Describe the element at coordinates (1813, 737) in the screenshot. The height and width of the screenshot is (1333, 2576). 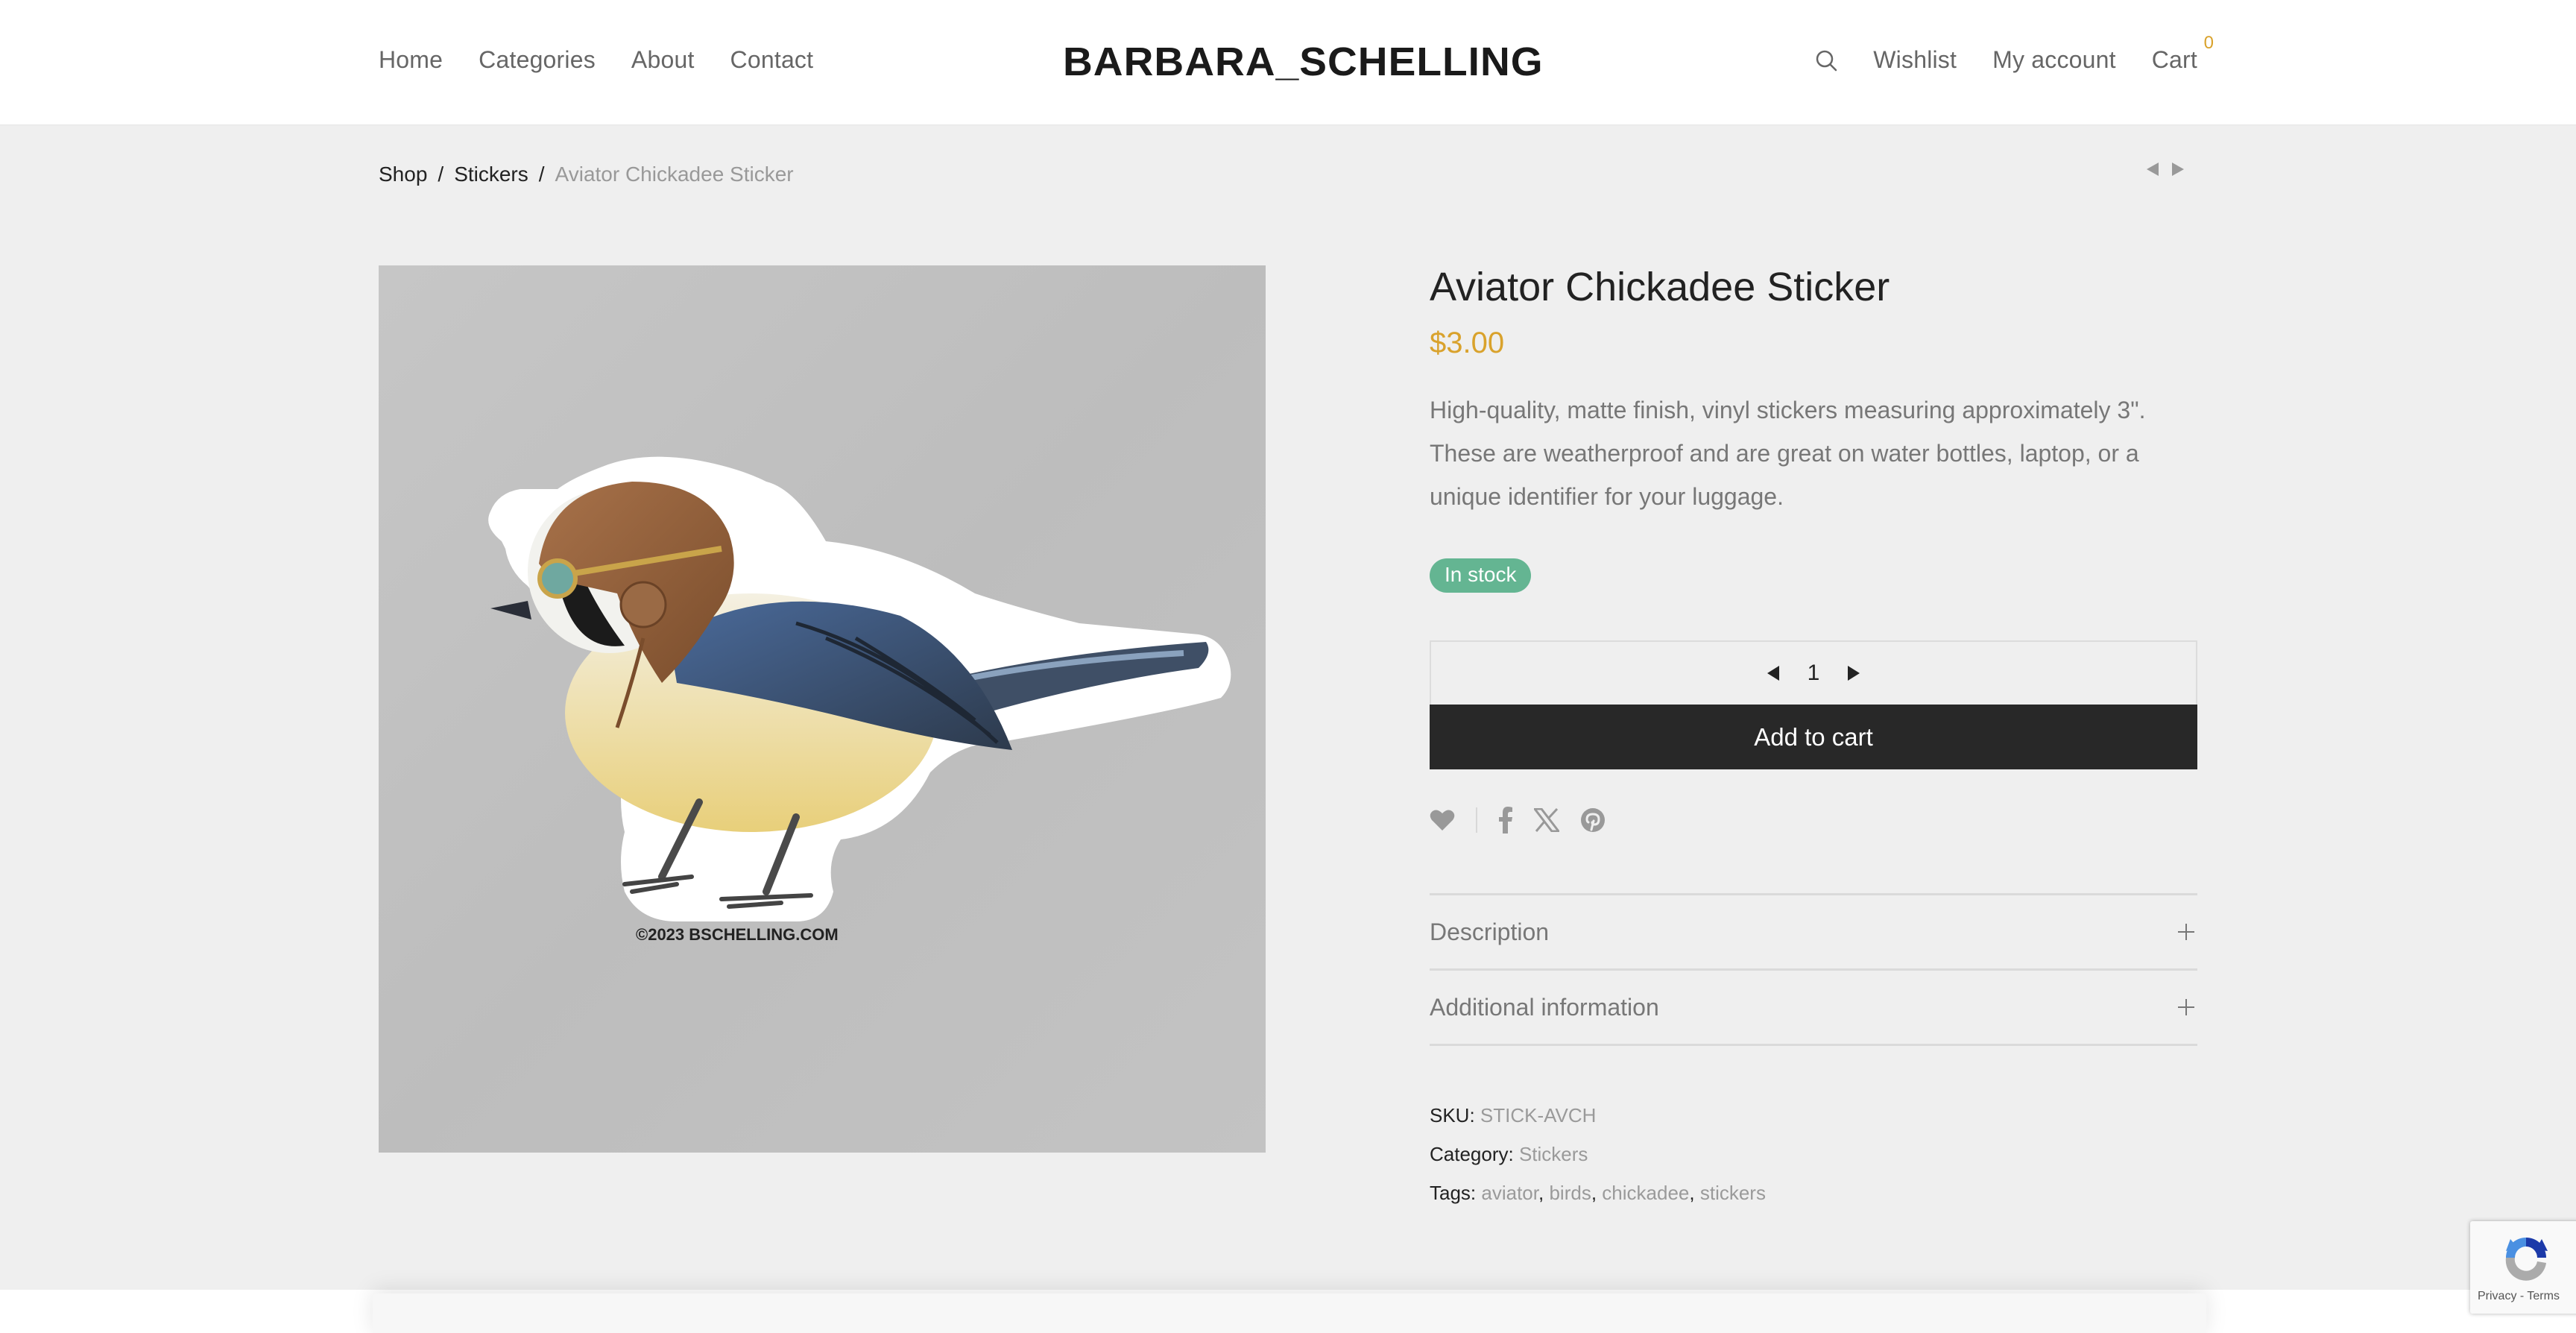
I see `add-to-cart-button: Add to cart` at that location.